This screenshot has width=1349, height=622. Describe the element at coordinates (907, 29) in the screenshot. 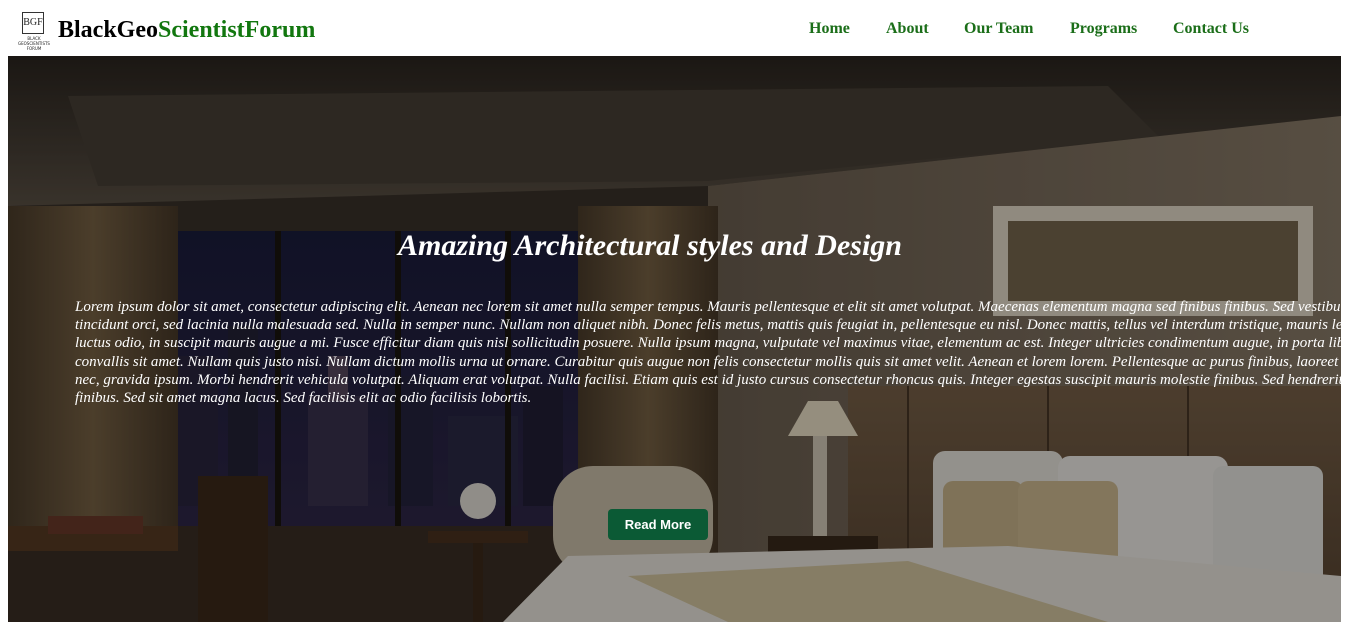

I see `nav-about: About` at that location.